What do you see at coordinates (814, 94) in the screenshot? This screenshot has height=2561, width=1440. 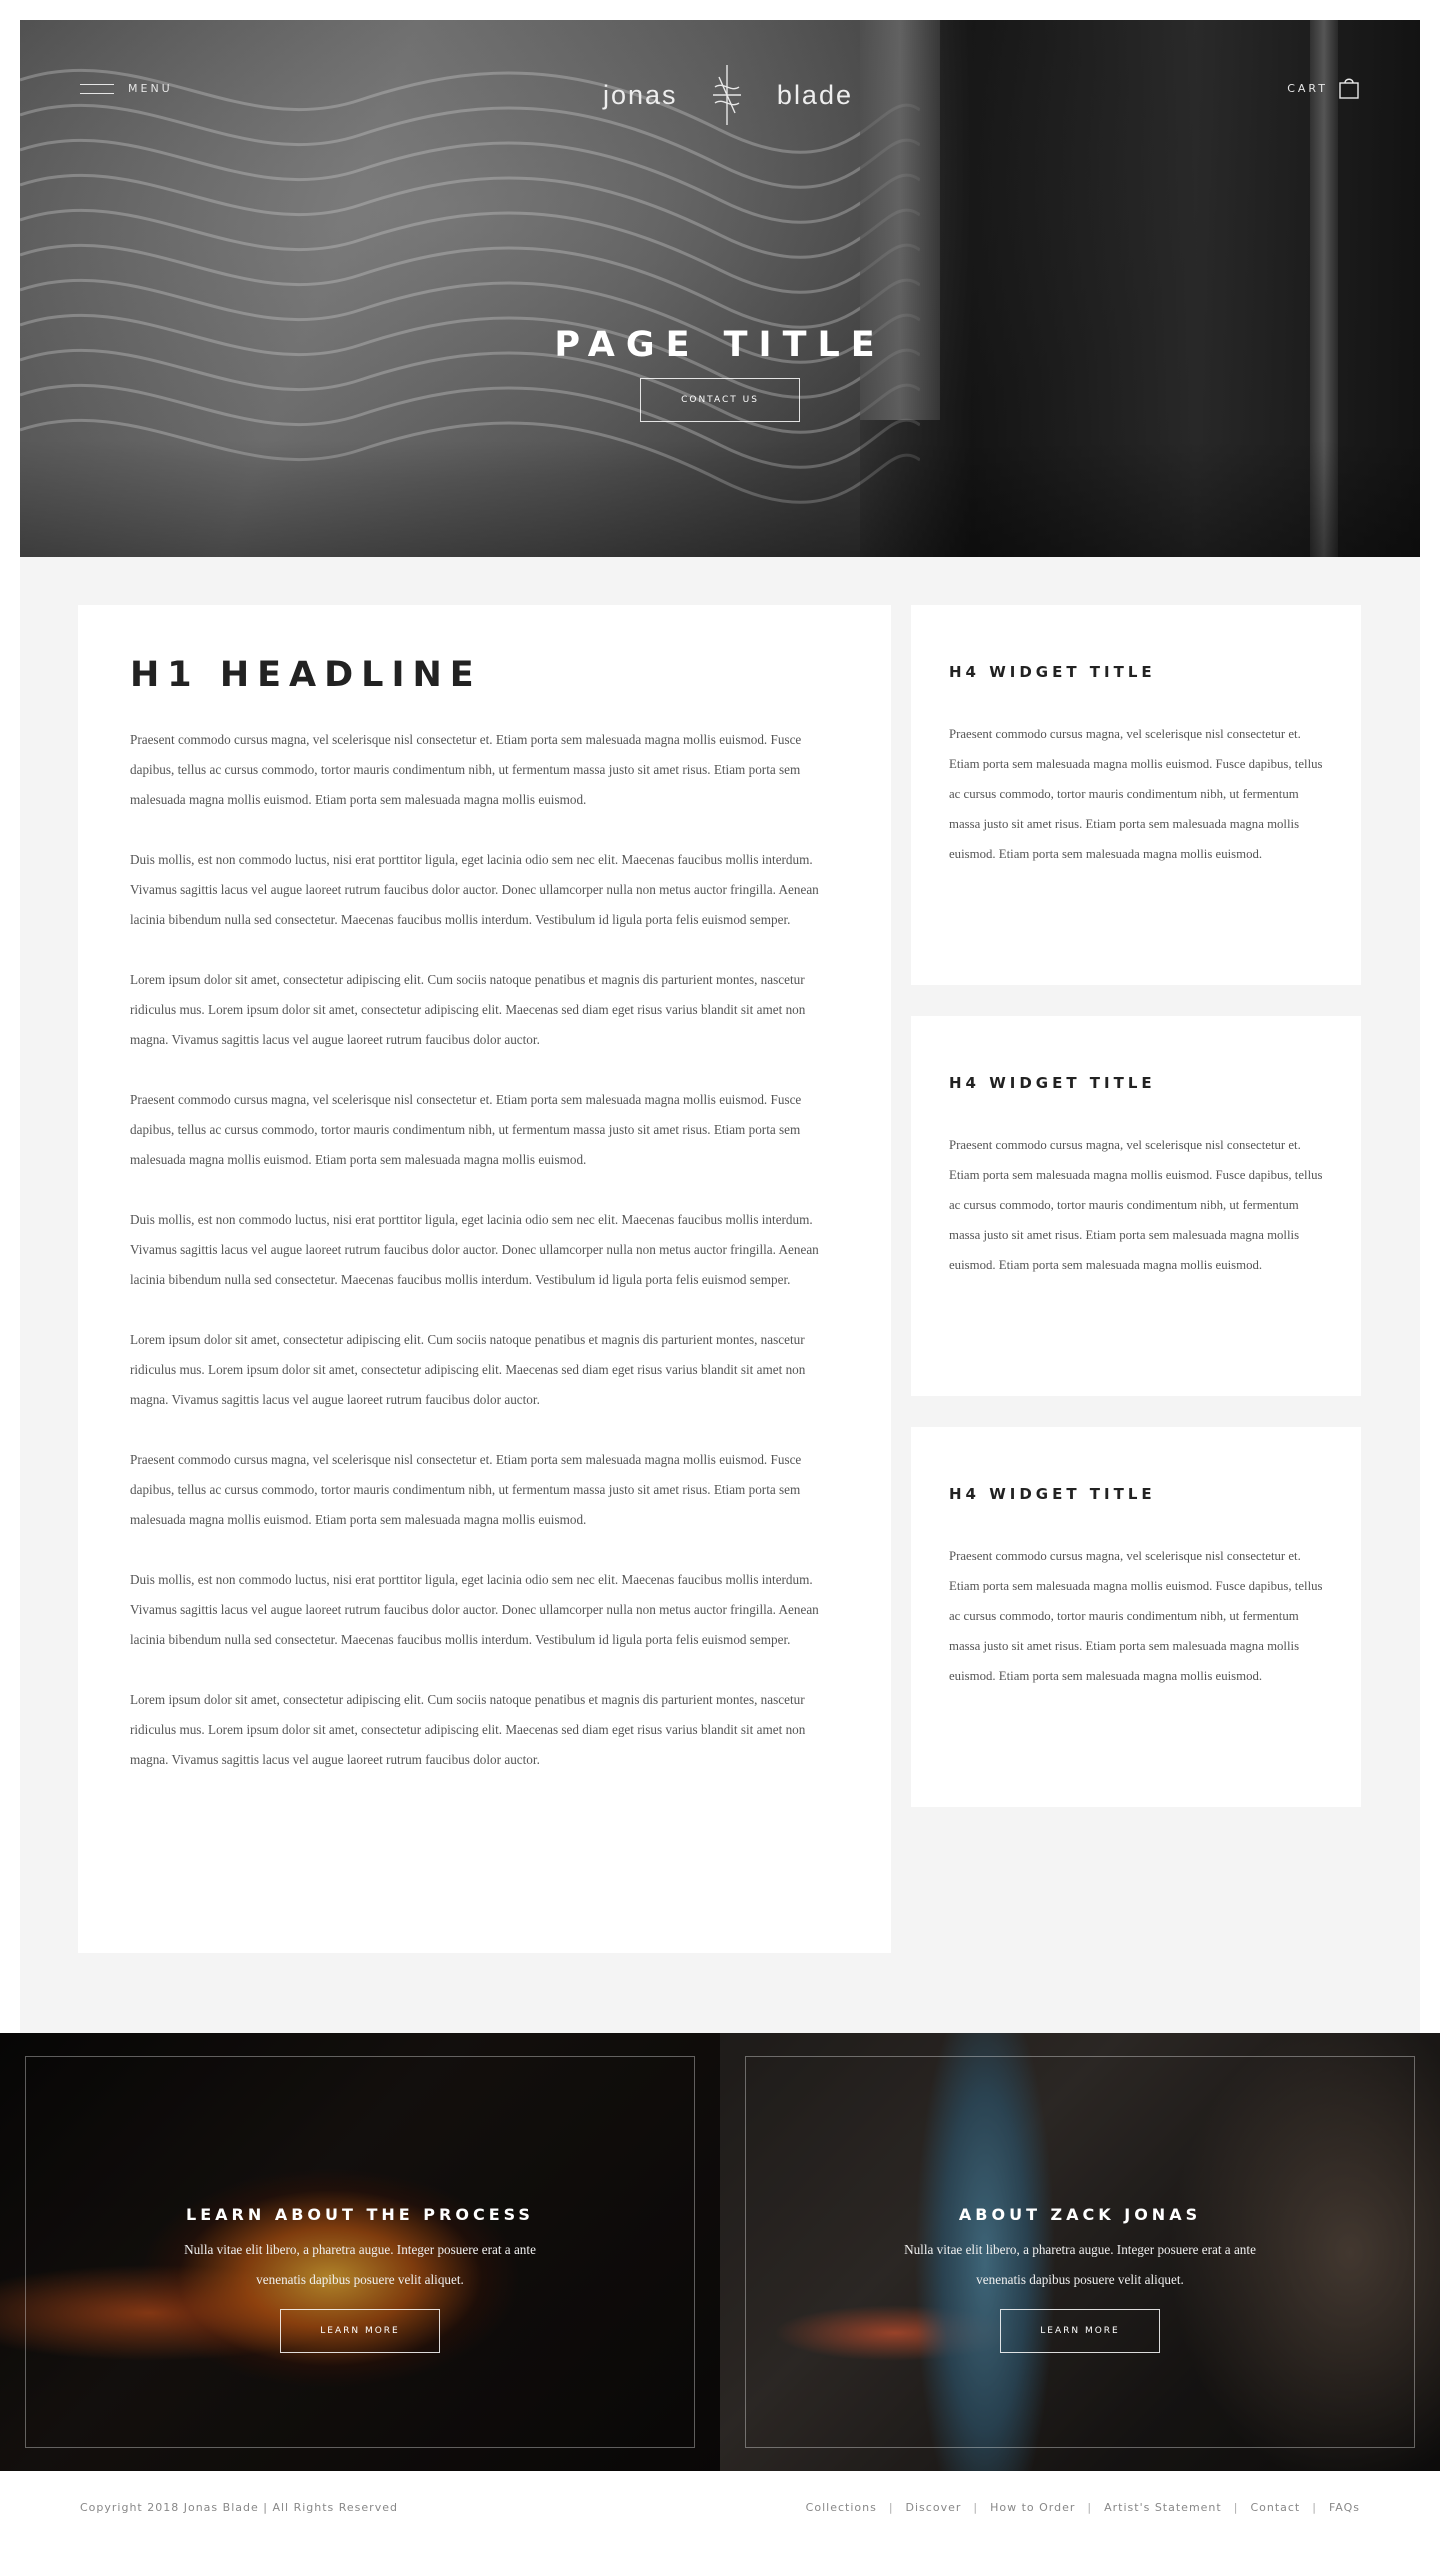 I see `logo-word-right: blade` at bounding box center [814, 94].